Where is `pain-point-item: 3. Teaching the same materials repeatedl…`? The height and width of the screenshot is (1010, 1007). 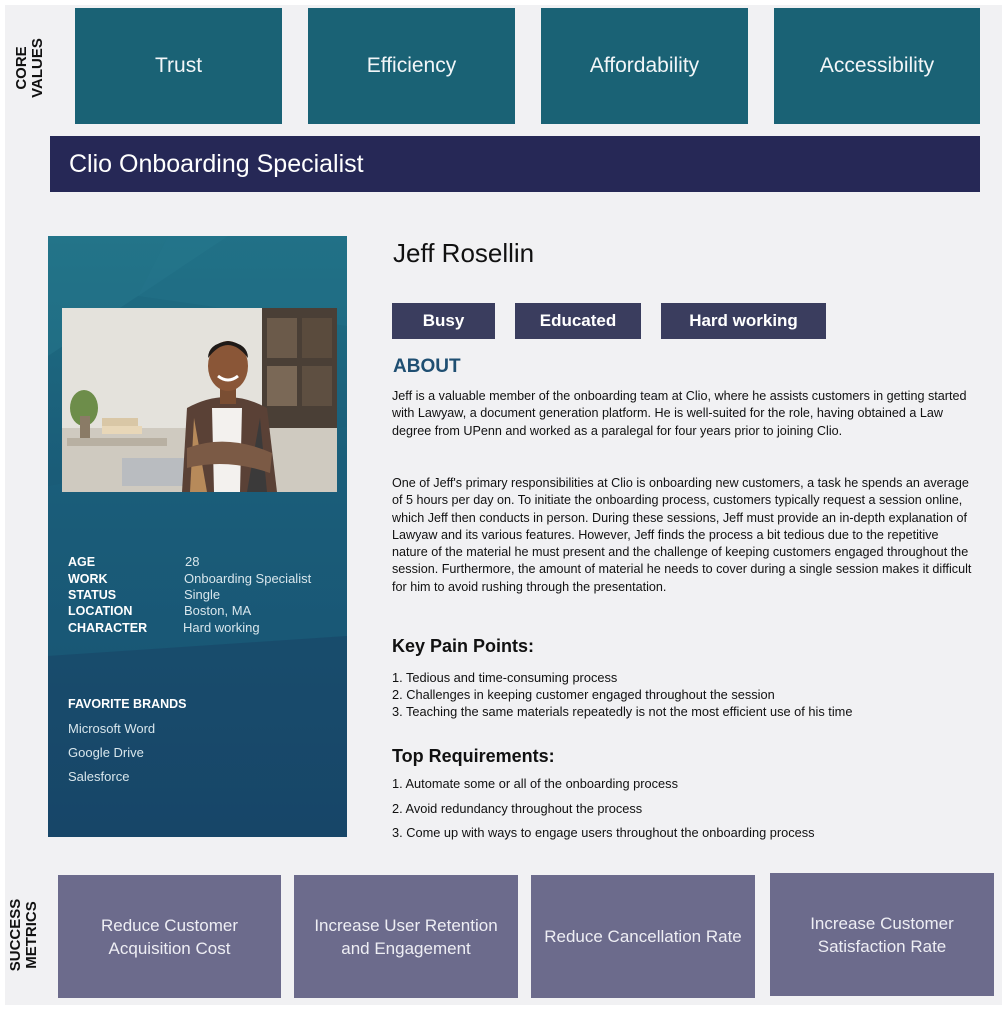
pain-point-item: 3. Teaching the same materials repeatedl… is located at coordinates (622, 711).